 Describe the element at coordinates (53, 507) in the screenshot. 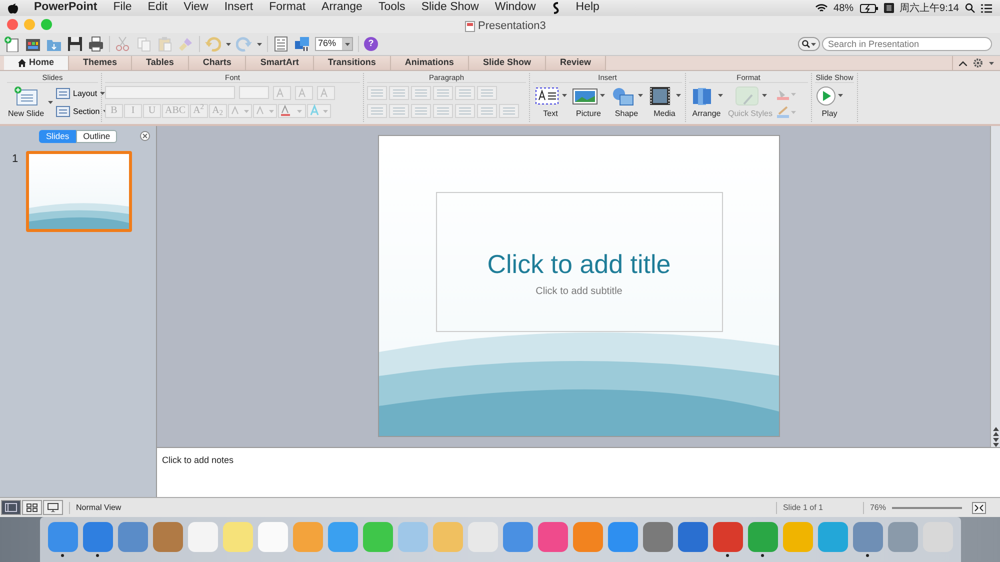

I see `show-view-button` at that location.